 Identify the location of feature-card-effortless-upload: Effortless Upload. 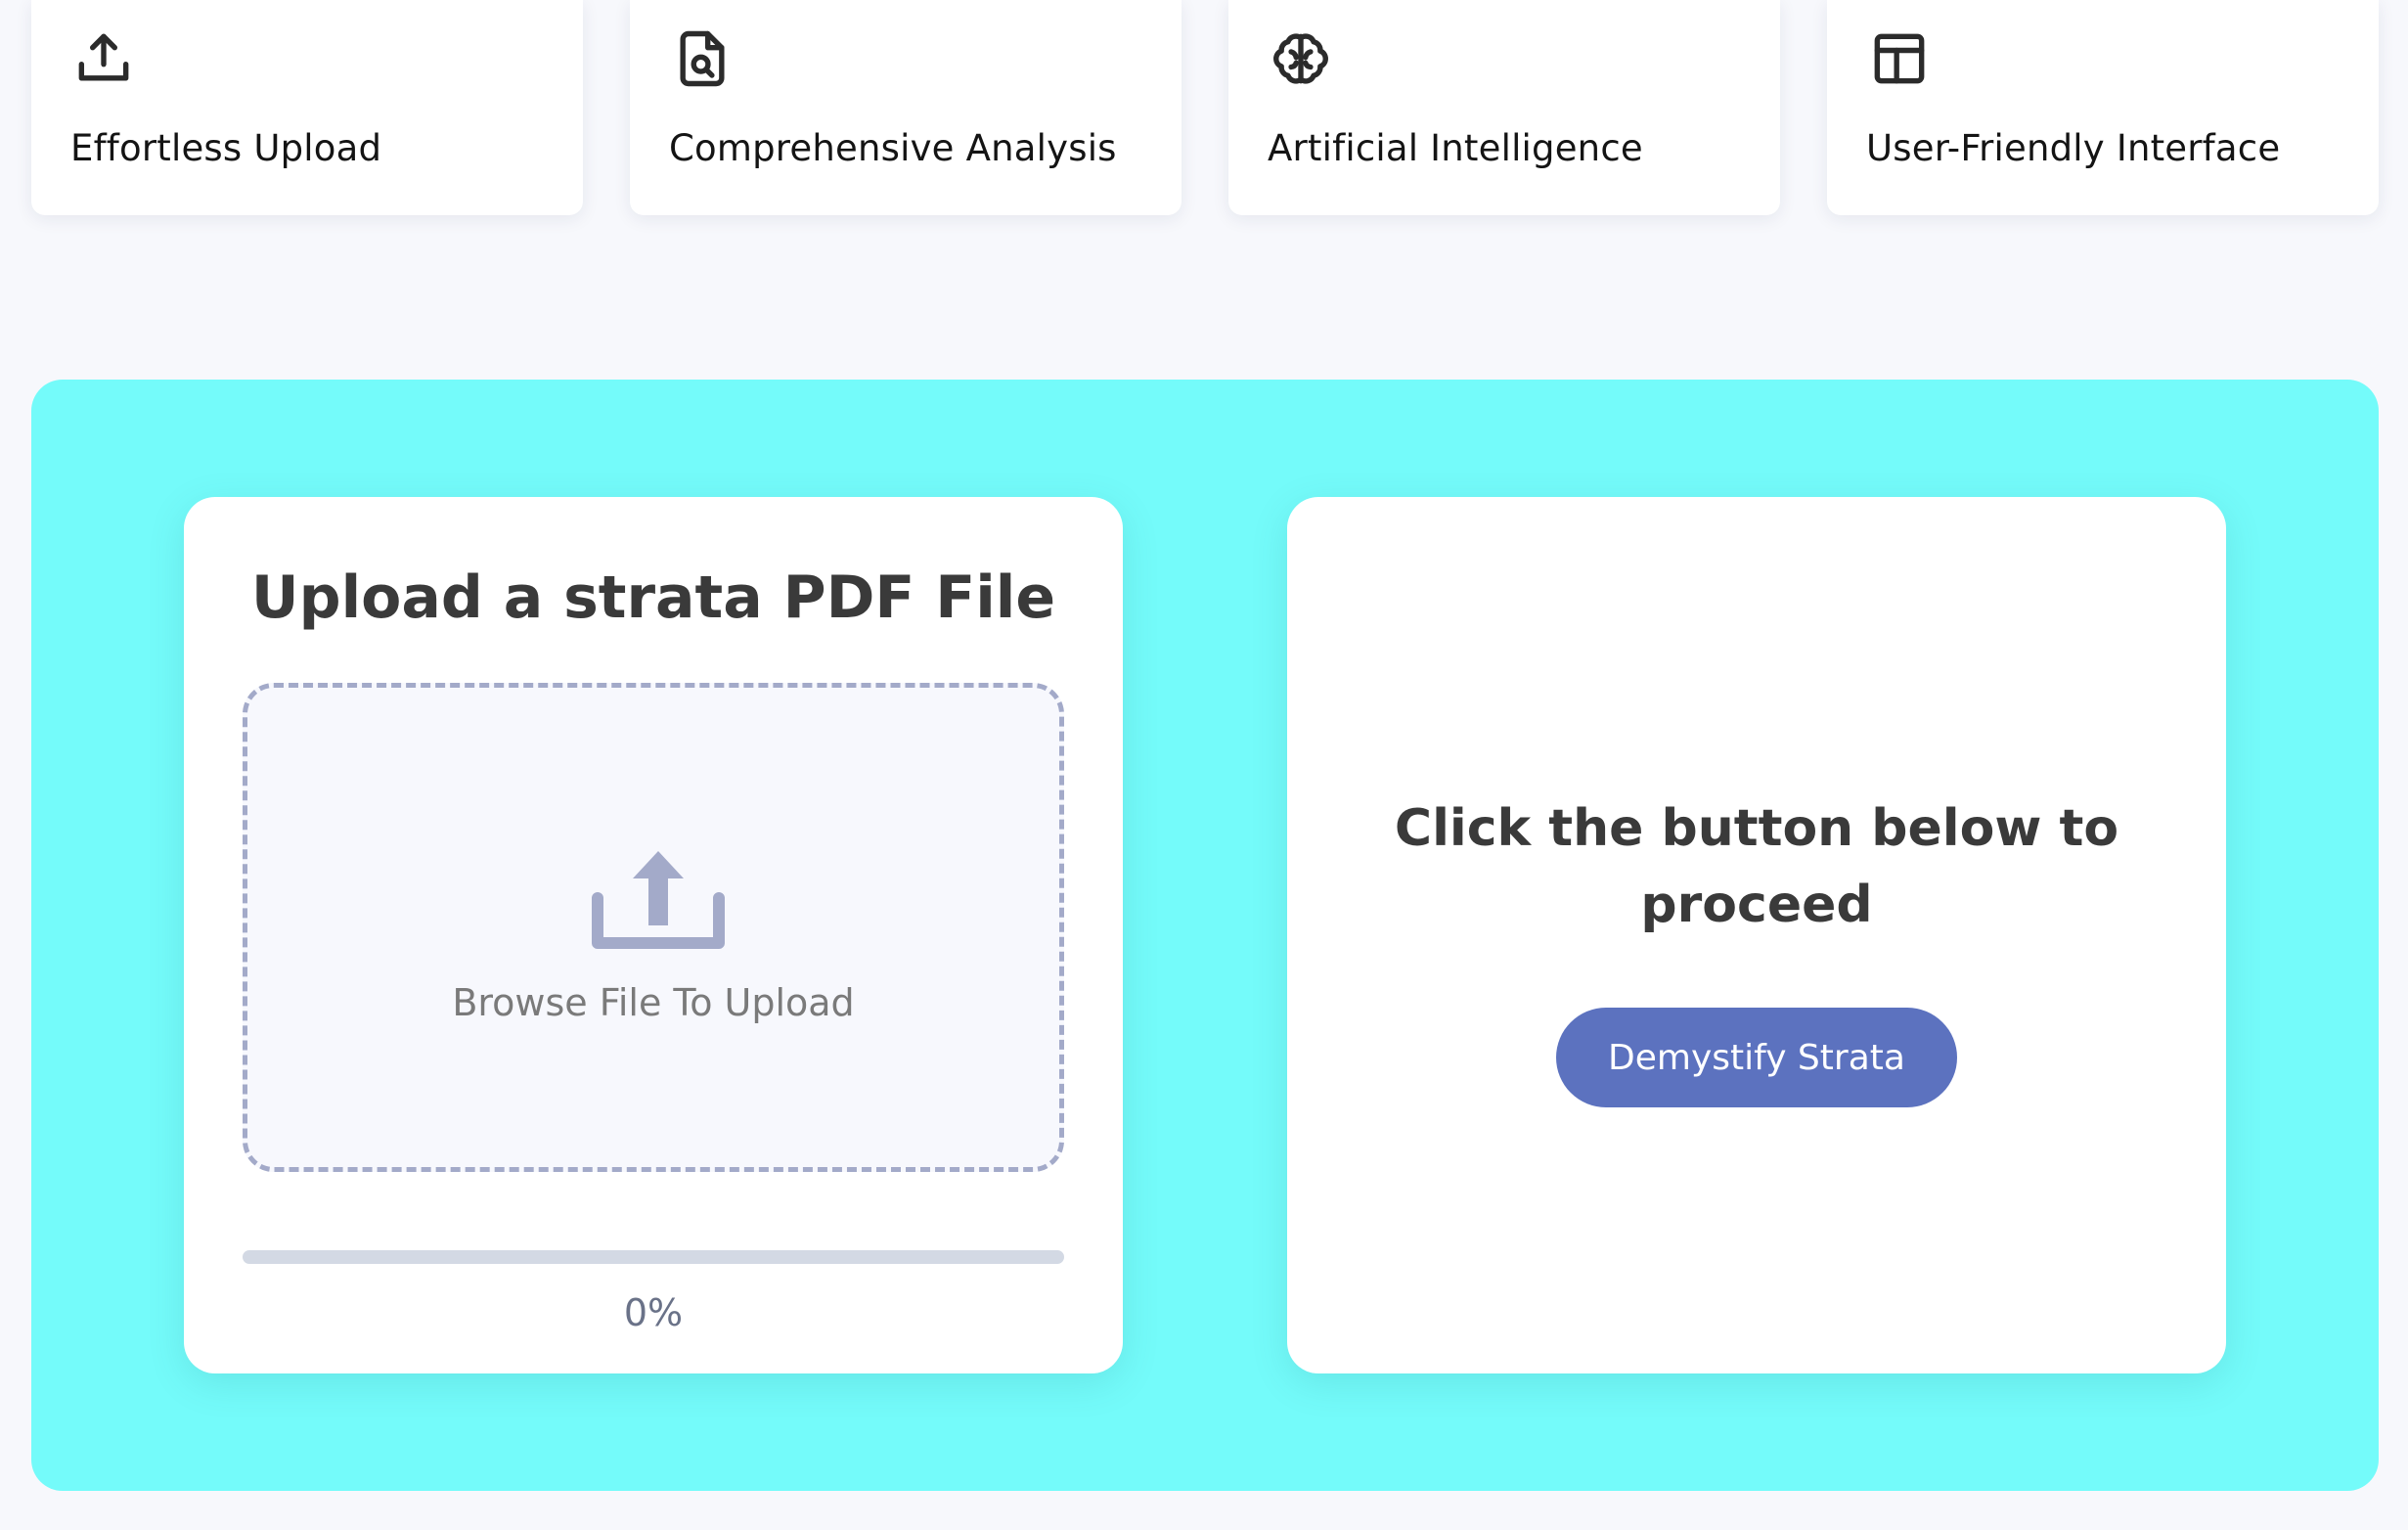
(307, 107).